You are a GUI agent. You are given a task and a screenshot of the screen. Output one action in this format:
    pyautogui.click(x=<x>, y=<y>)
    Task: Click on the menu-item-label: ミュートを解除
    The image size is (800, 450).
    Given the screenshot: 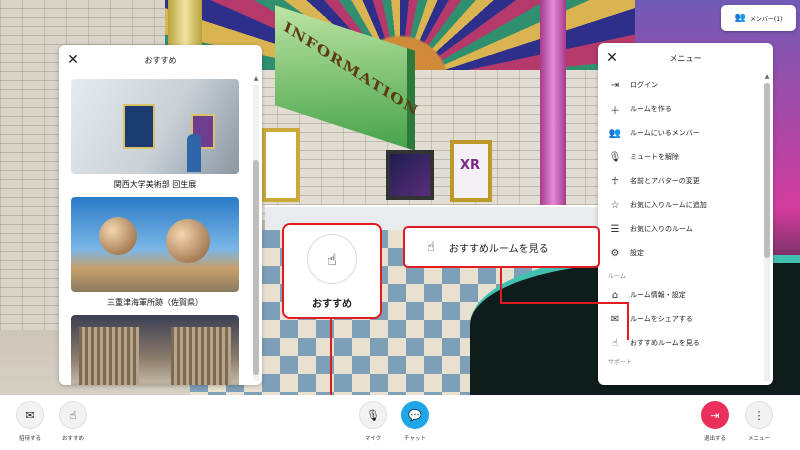 What is the action you would take?
    pyautogui.click(x=654, y=157)
    